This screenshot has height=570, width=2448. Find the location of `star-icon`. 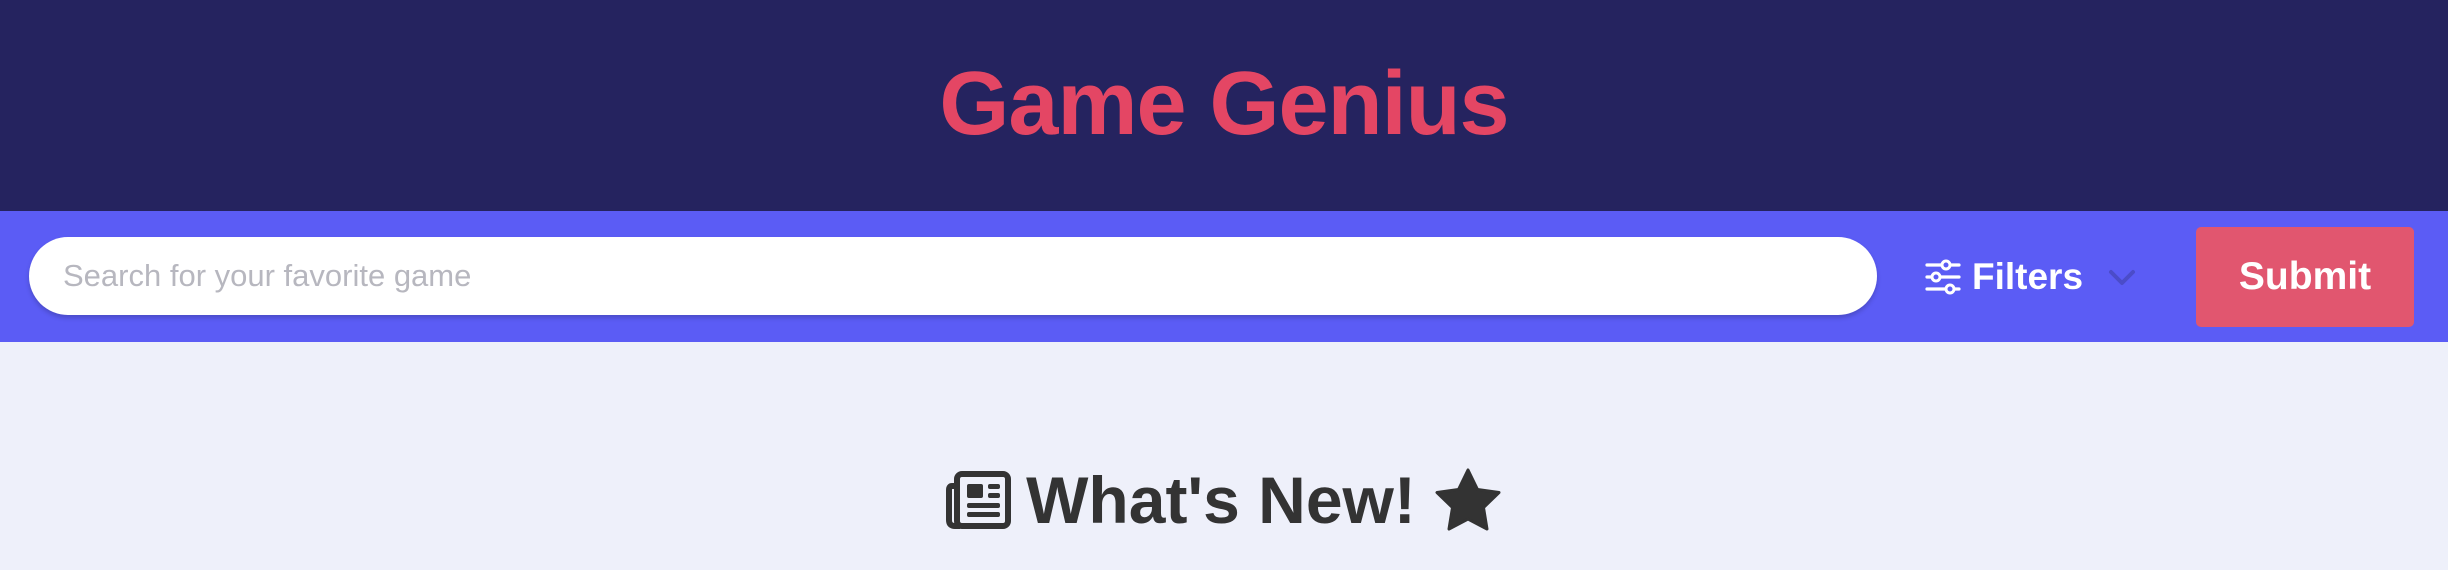

star-icon is located at coordinates (1468, 500).